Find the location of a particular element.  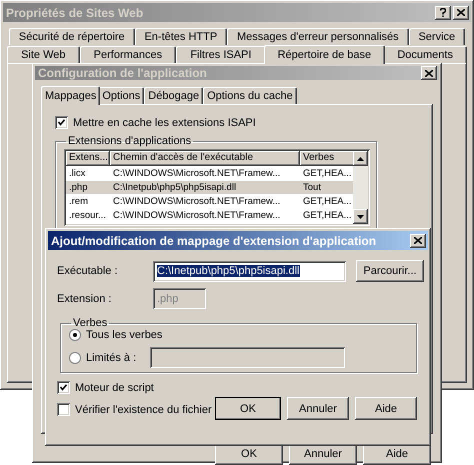

tab: Site Web is located at coordinates (43, 54).